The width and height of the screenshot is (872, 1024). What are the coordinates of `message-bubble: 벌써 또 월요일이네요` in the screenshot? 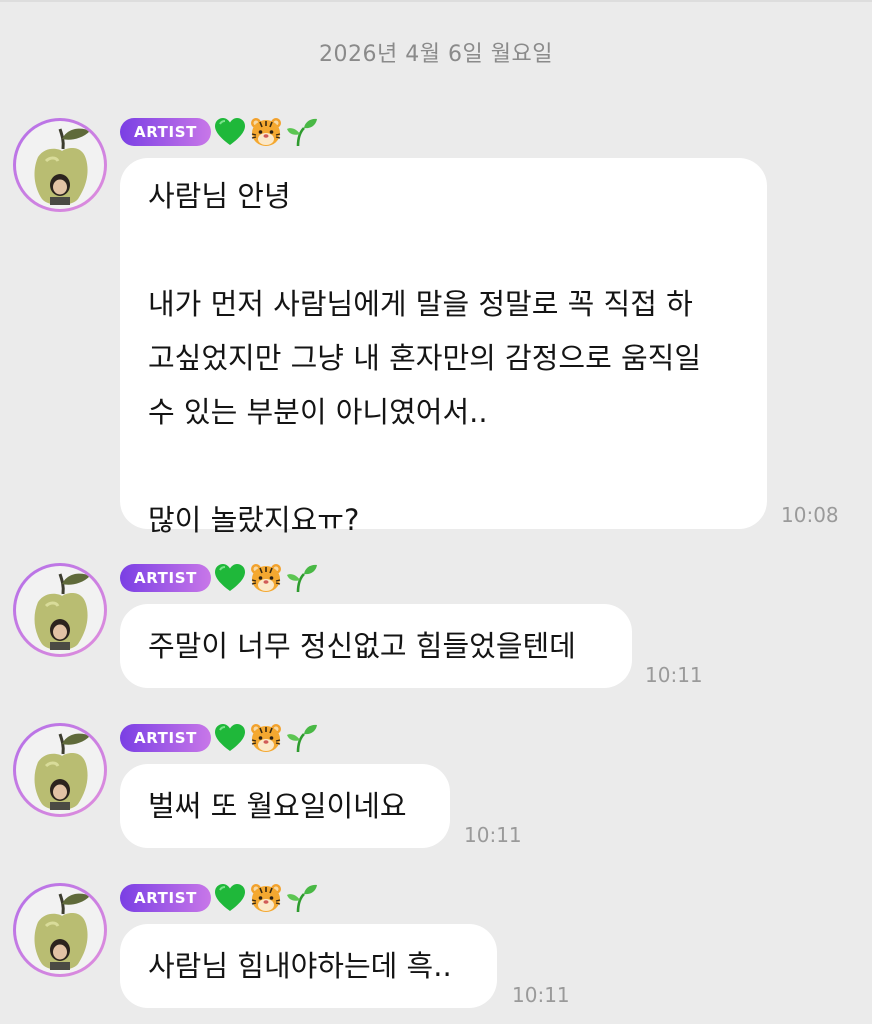 It's located at (285, 806).